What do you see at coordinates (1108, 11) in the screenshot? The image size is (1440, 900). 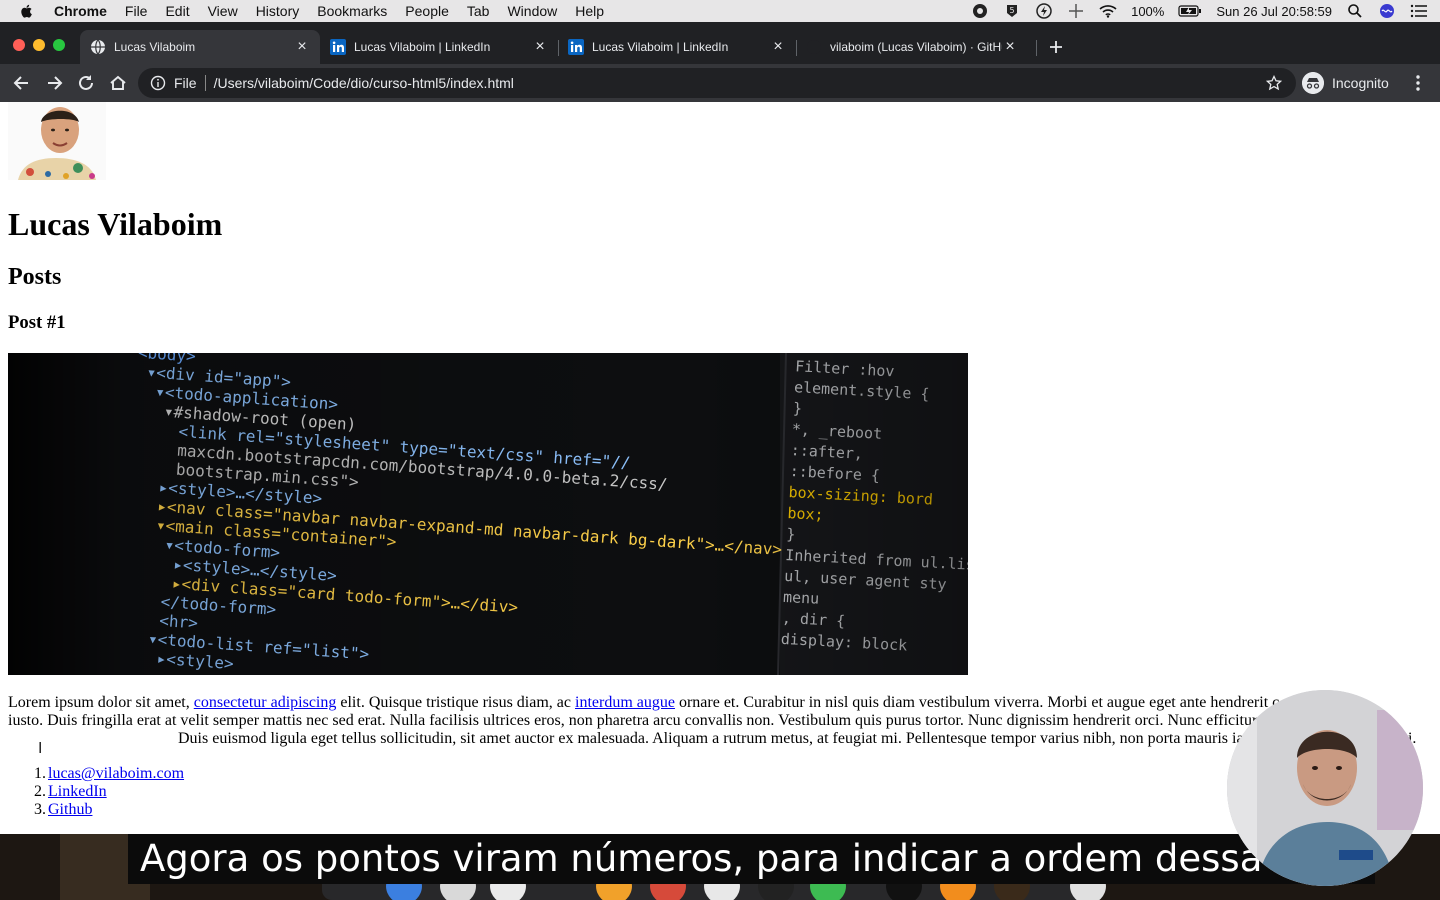 I see `wifi-icon` at bounding box center [1108, 11].